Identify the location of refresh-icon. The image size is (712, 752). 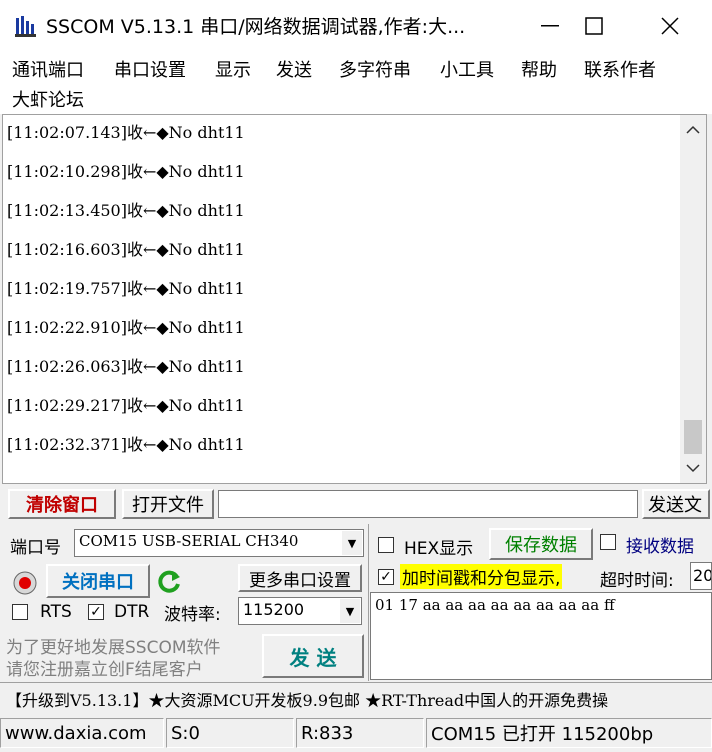
(170, 581).